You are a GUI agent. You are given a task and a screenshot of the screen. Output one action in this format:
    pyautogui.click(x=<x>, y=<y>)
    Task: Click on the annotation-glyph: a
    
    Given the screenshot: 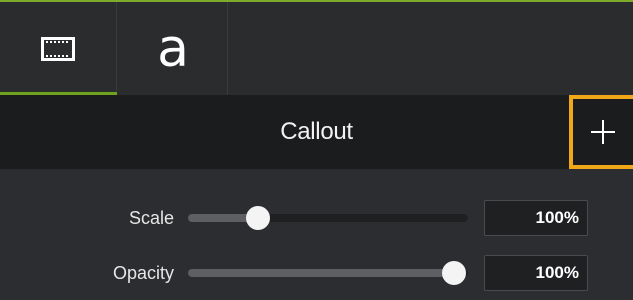 What is the action you would take?
    pyautogui.click(x=173, y=48)
    